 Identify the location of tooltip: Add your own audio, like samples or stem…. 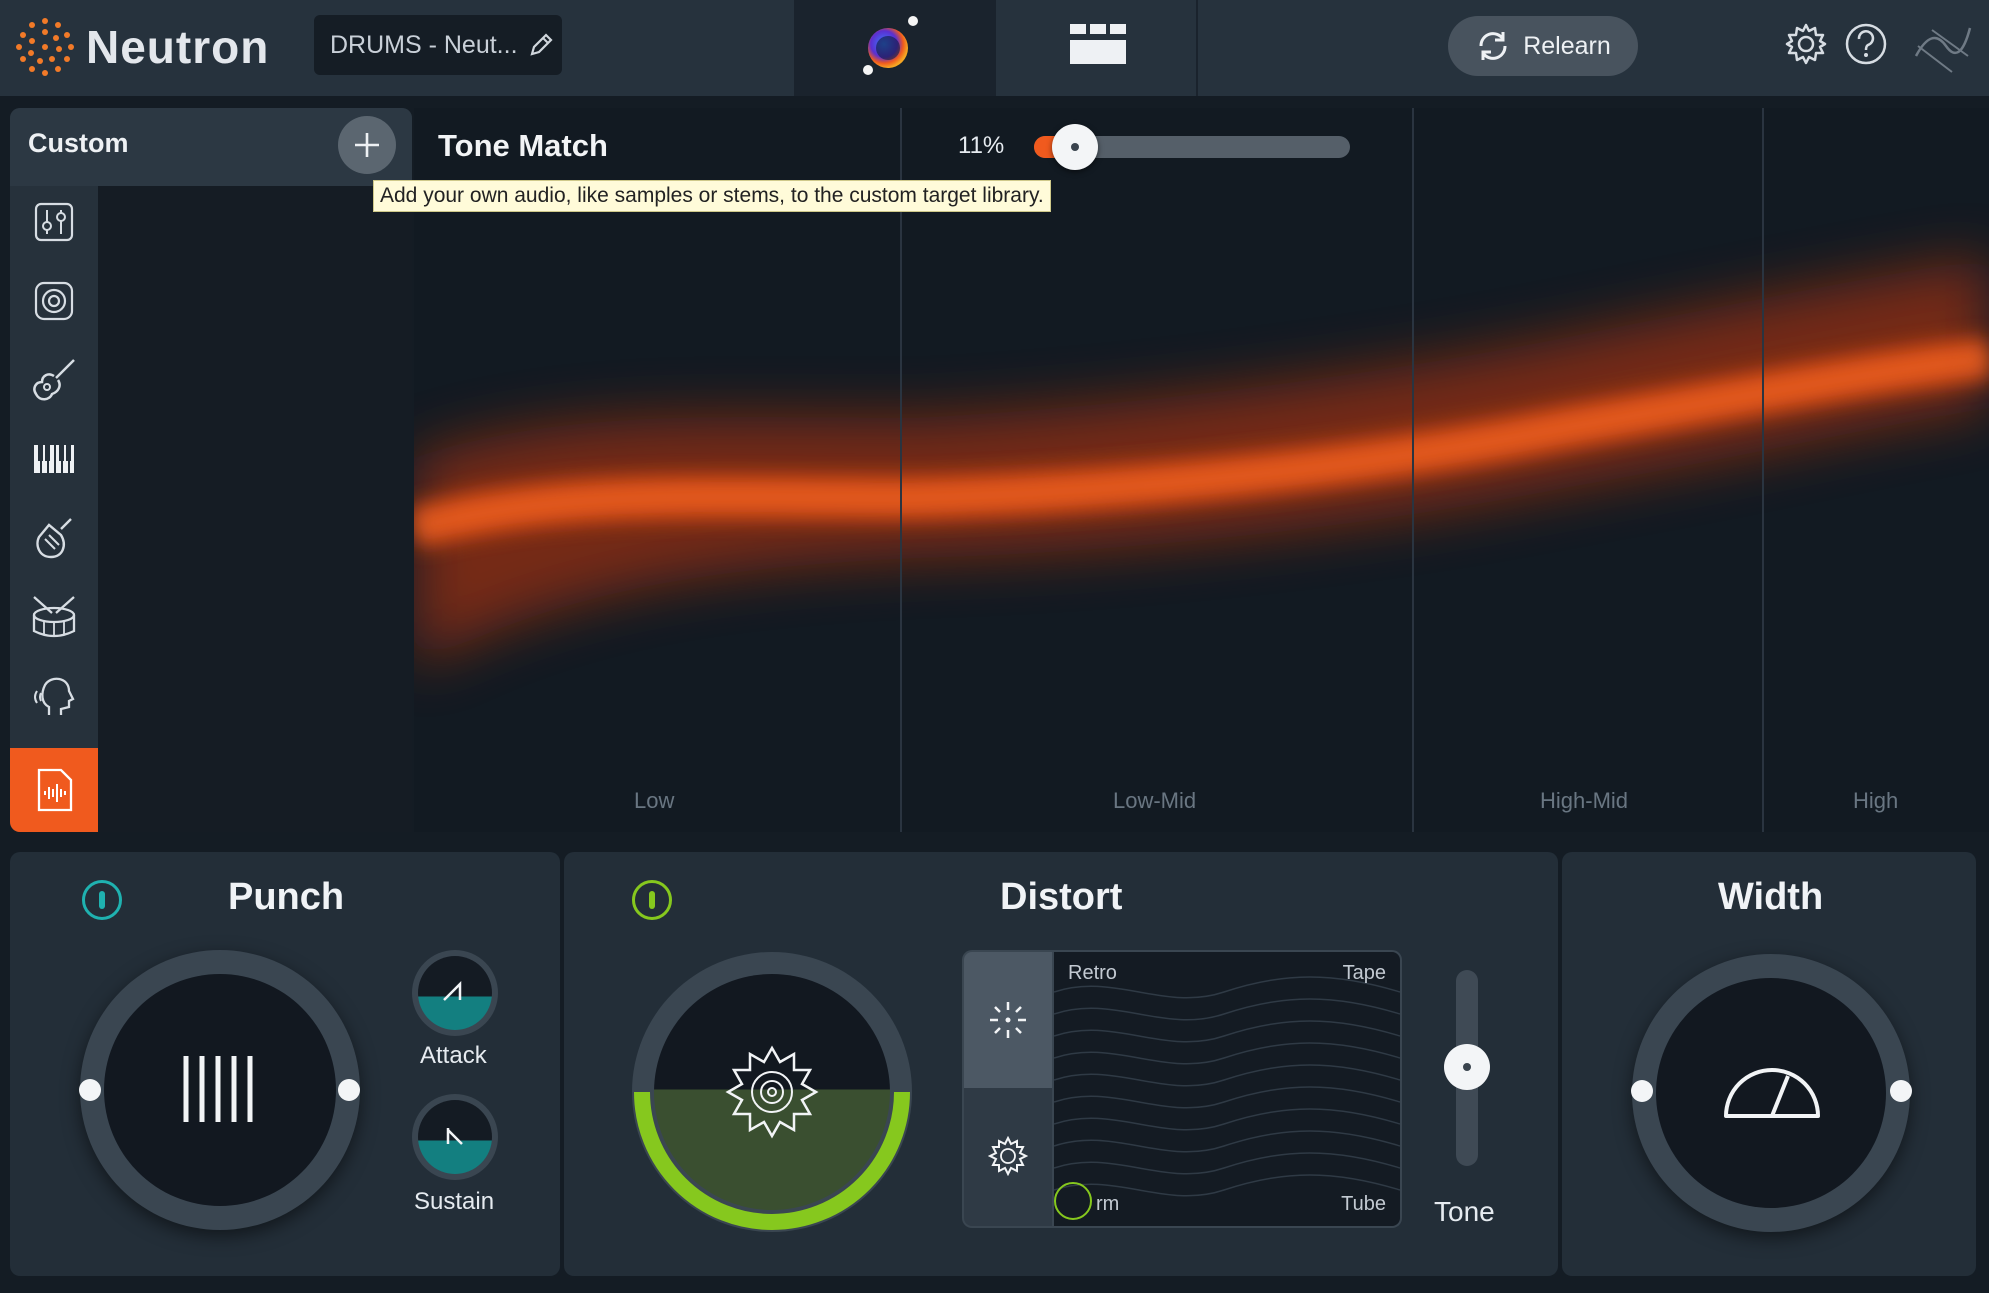
(712, 196).